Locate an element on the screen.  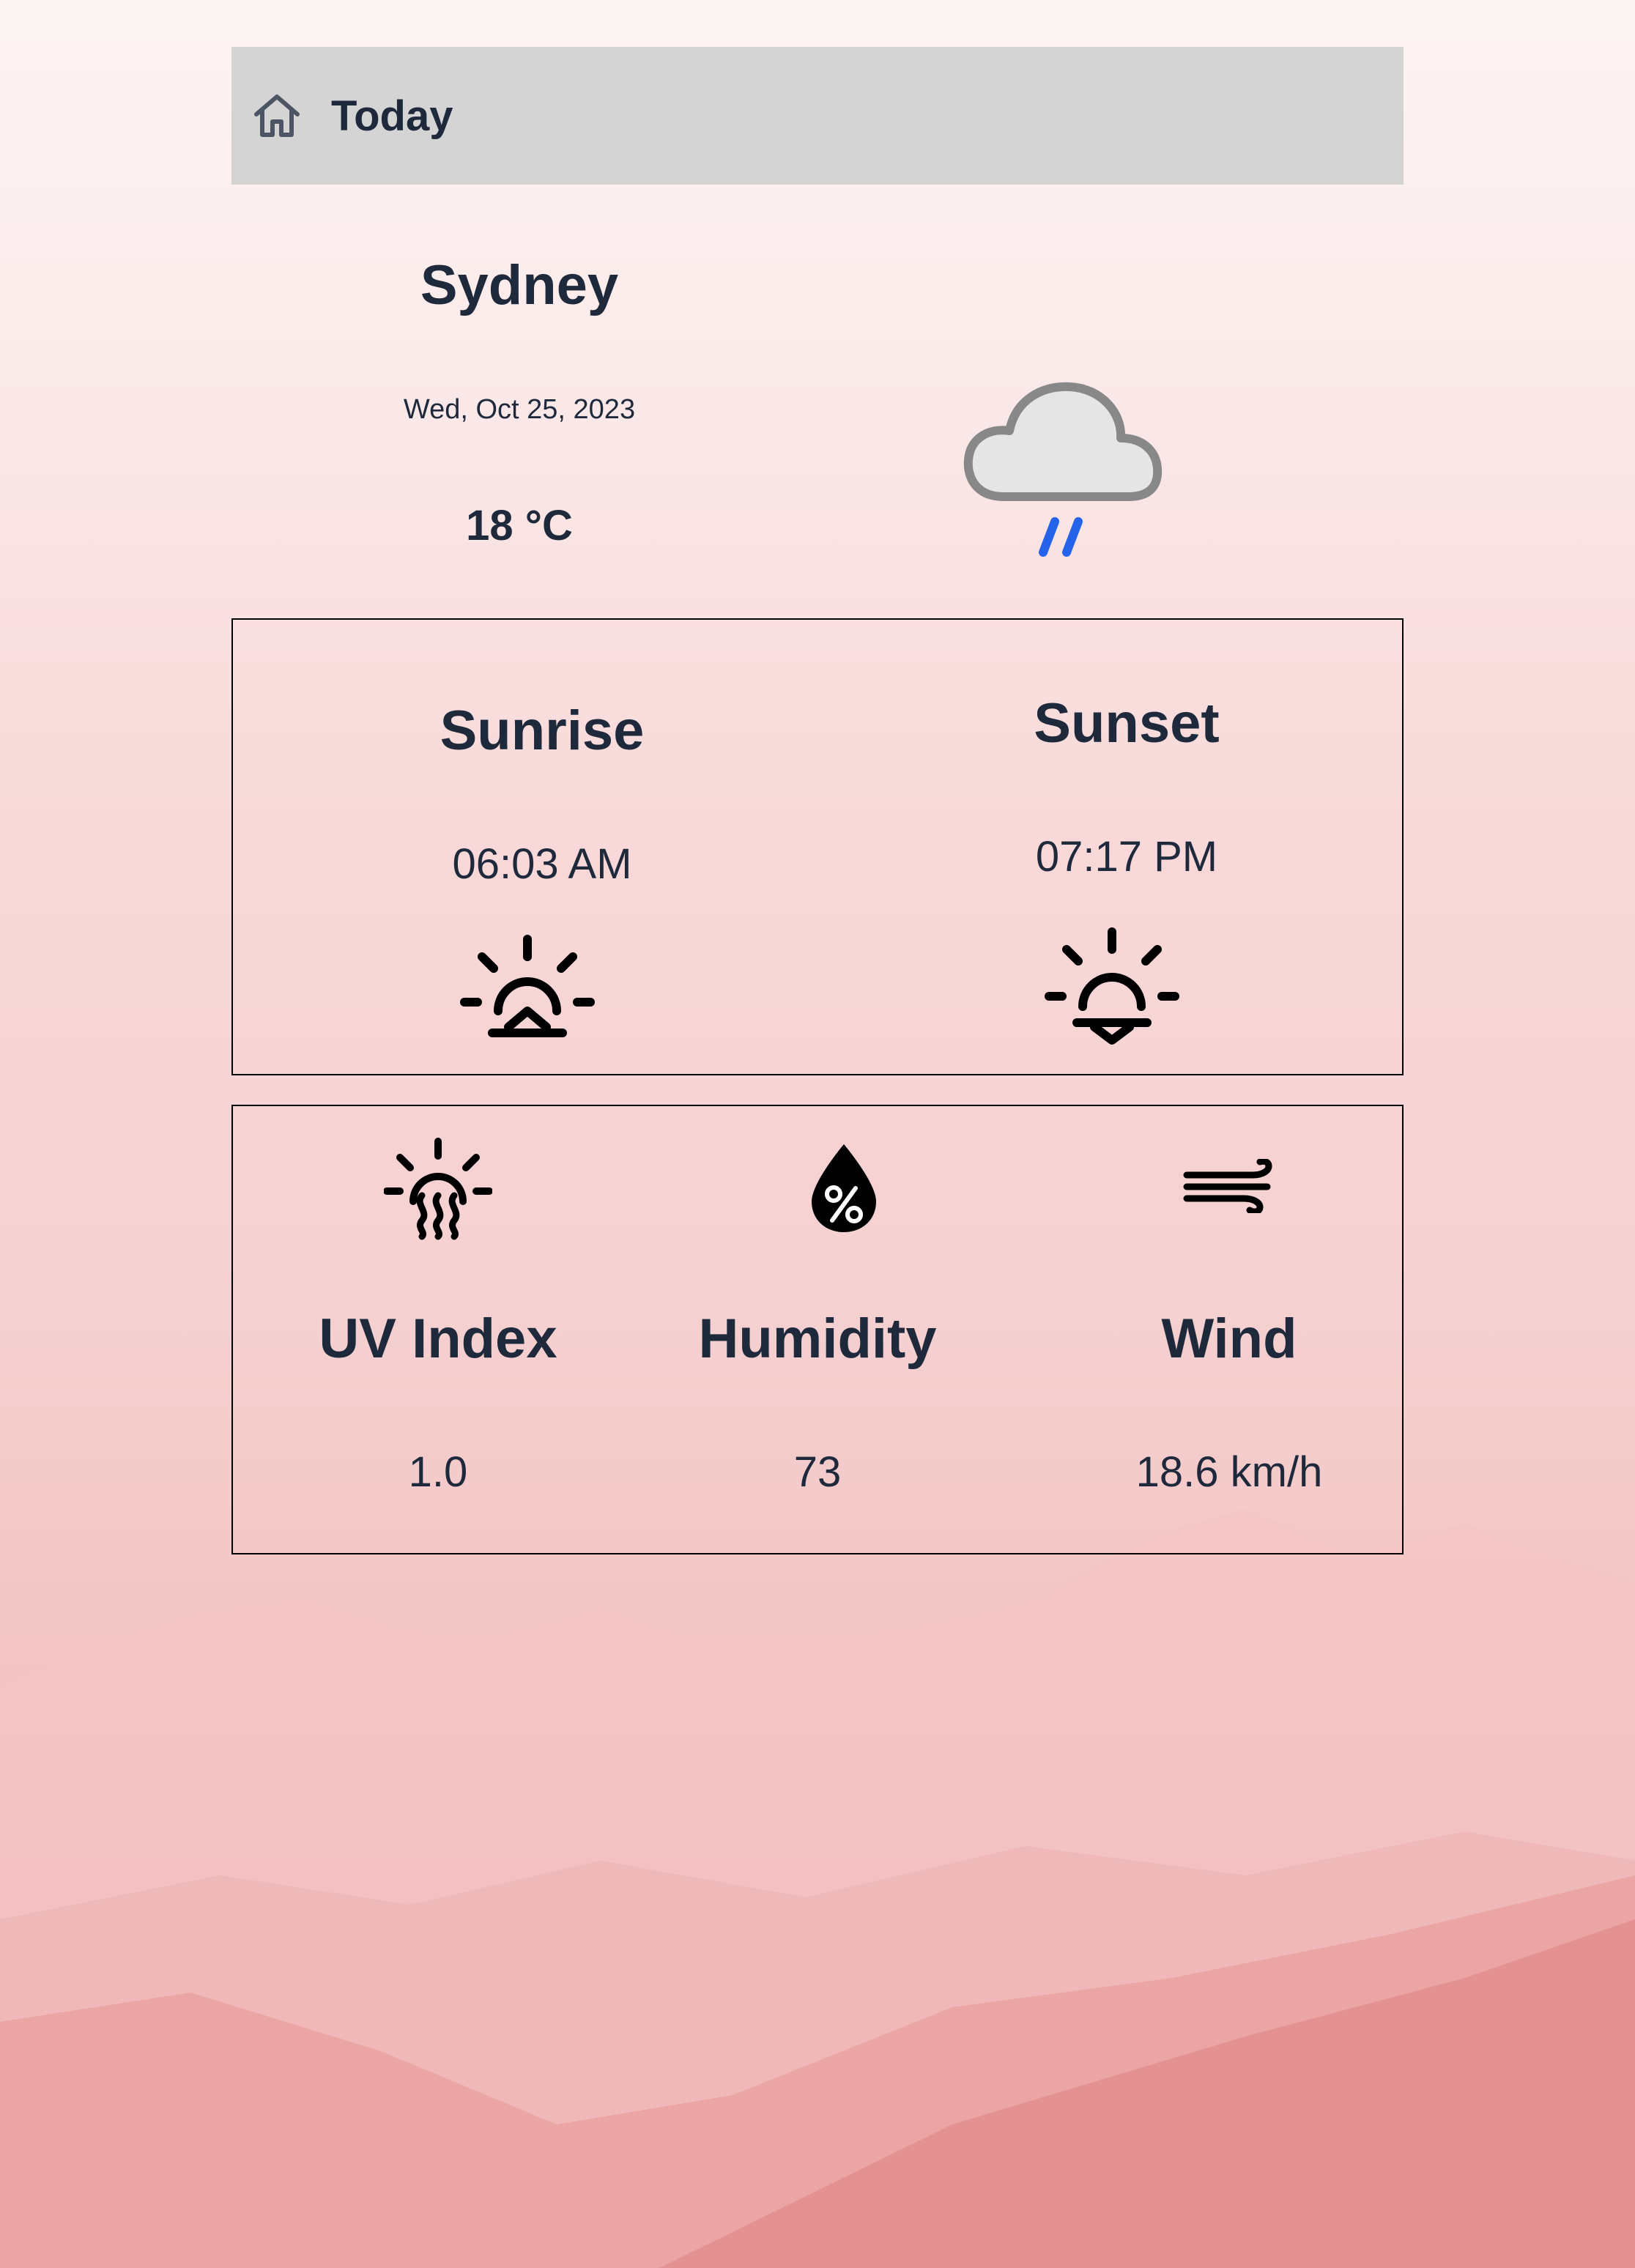
sunset-time: 07:17 PM is located at coordinates (1126, 857).